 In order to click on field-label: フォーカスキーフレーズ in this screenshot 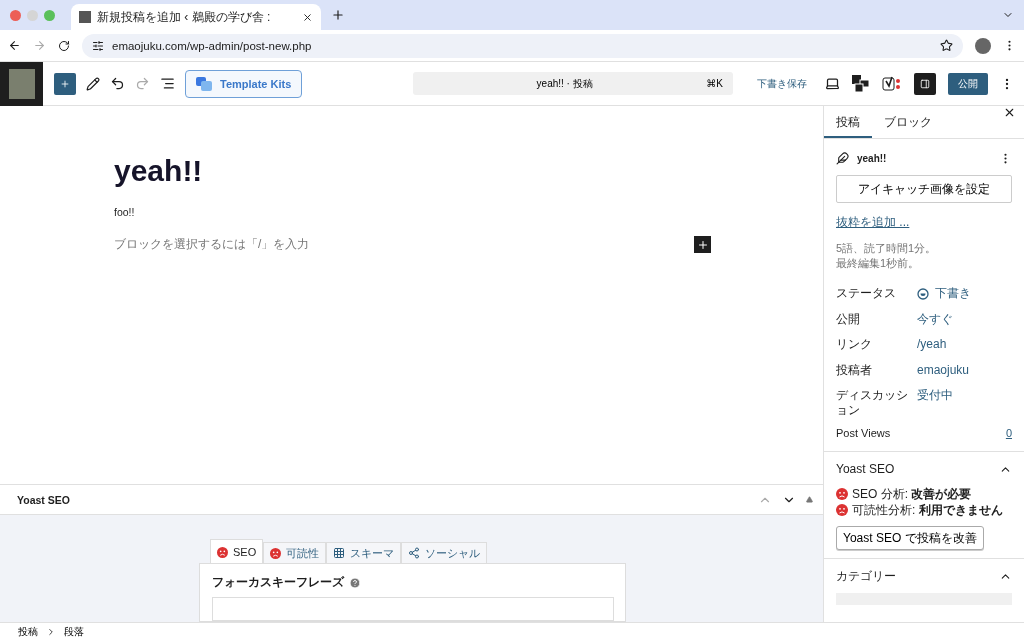, I will do `click(278, 582)`.